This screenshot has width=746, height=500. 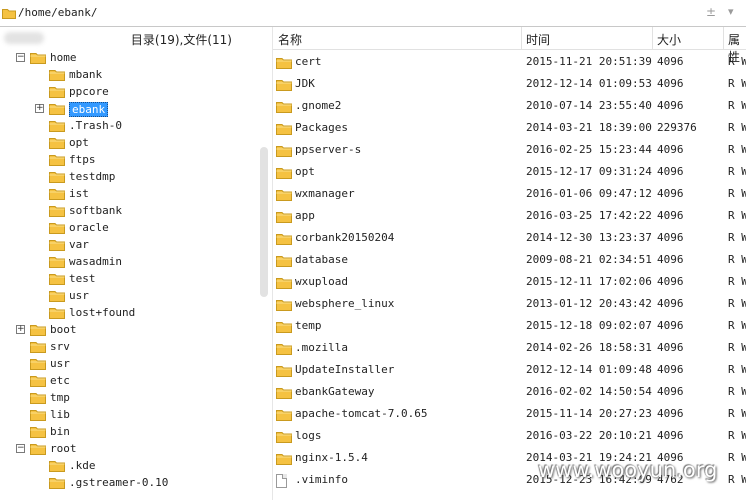 What do you see at coordinates (119, 482) in the screenshot?
I see `tree-item-label: .gstreamer-0.10` at bounding box center [119, 482].